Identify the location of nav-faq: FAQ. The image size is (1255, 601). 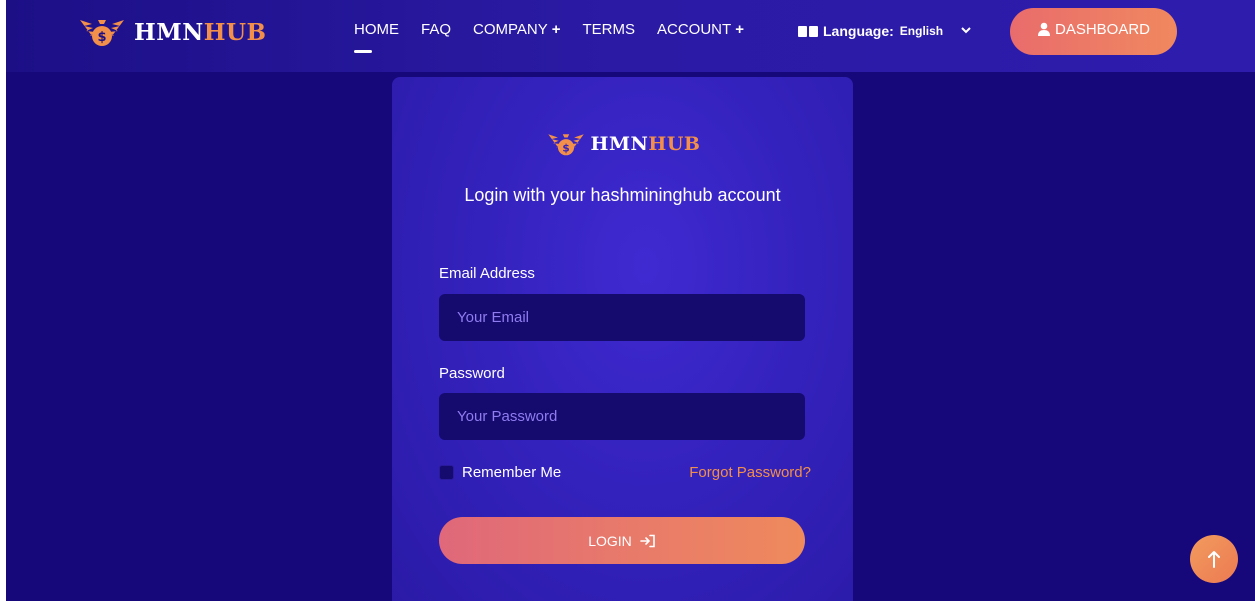
(436, 29).